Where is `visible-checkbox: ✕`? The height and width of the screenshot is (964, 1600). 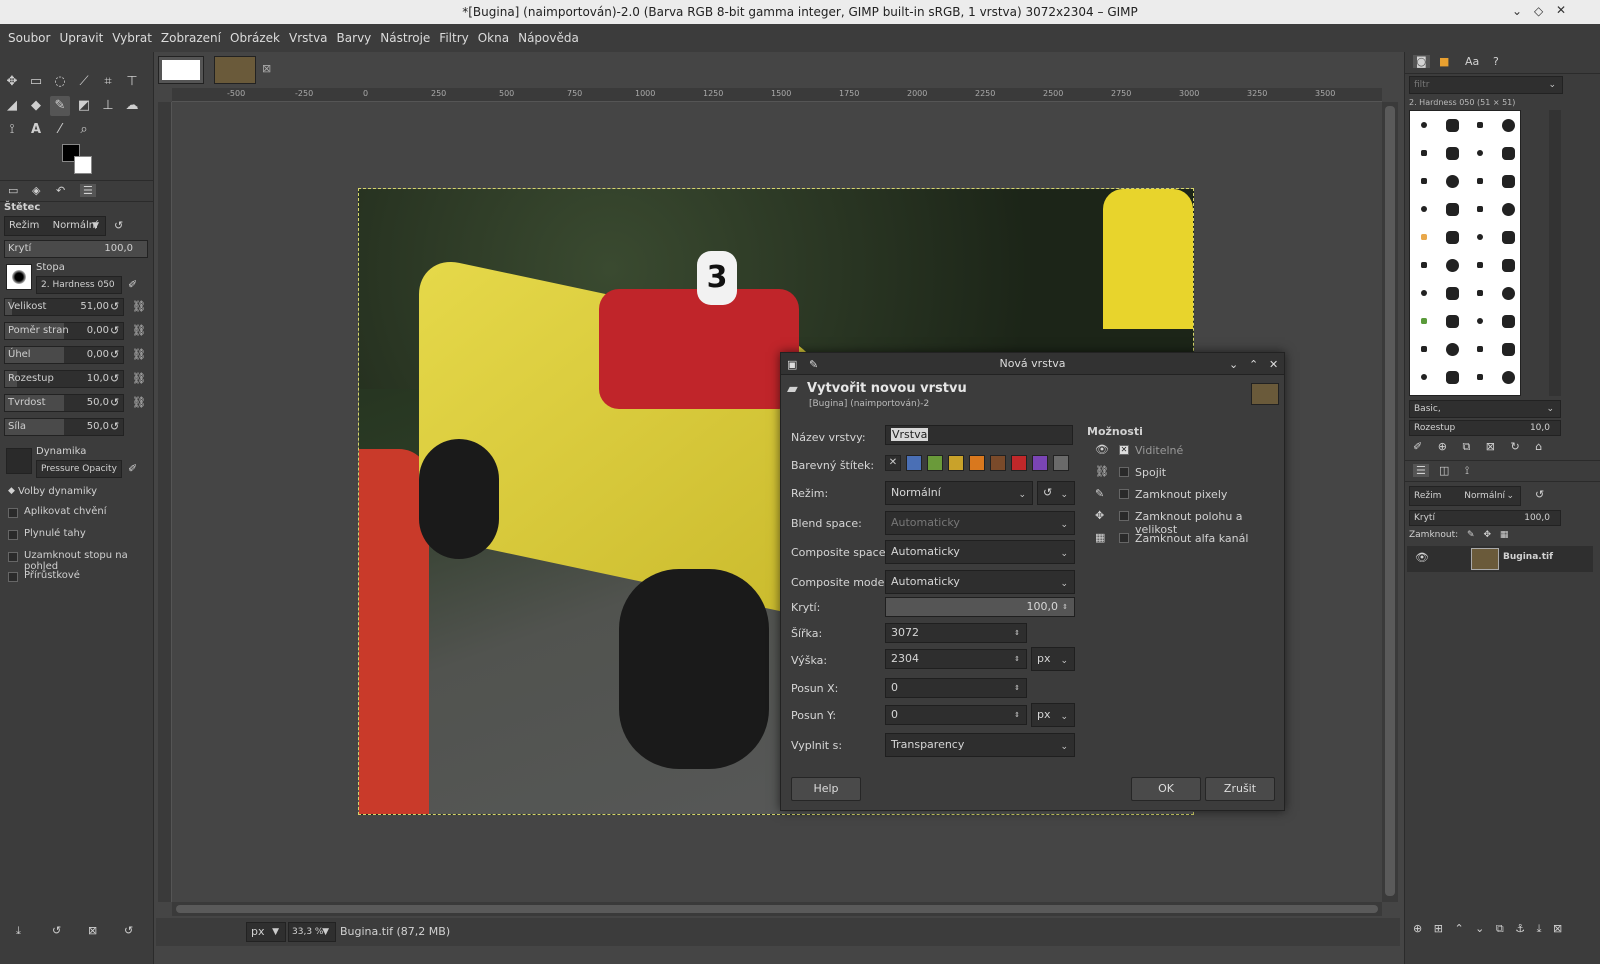
visible-checkbox: ✕ is located at coordinates (1124, 450).